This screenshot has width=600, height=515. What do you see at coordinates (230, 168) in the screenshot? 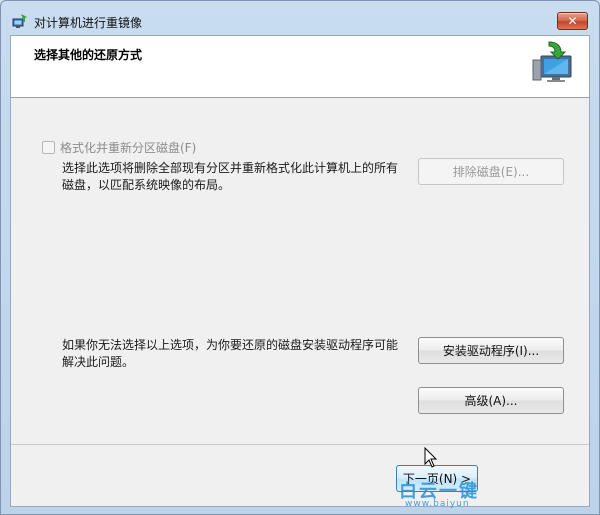
I see `format-description-line: 选择此选项将删除全部现有分区并重新格式化此计算机上的所有` at bounding box center [230, 168].